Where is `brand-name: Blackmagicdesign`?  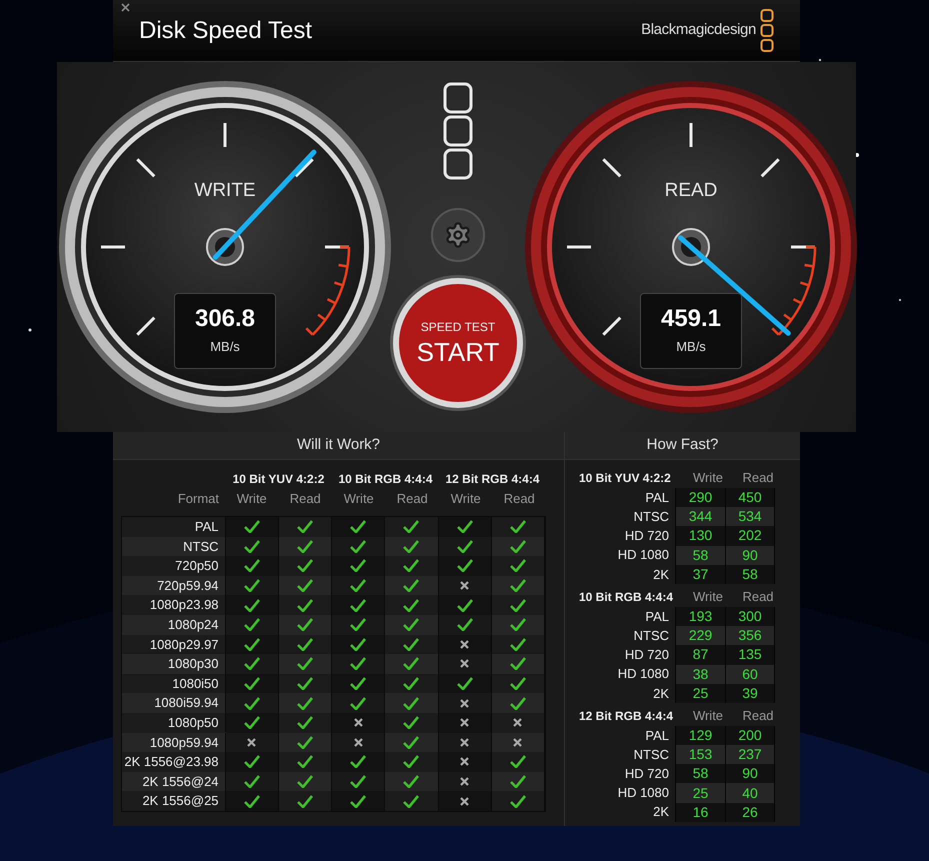
brand-name: Blackmagicdesign is located at coordinates (698, 30).